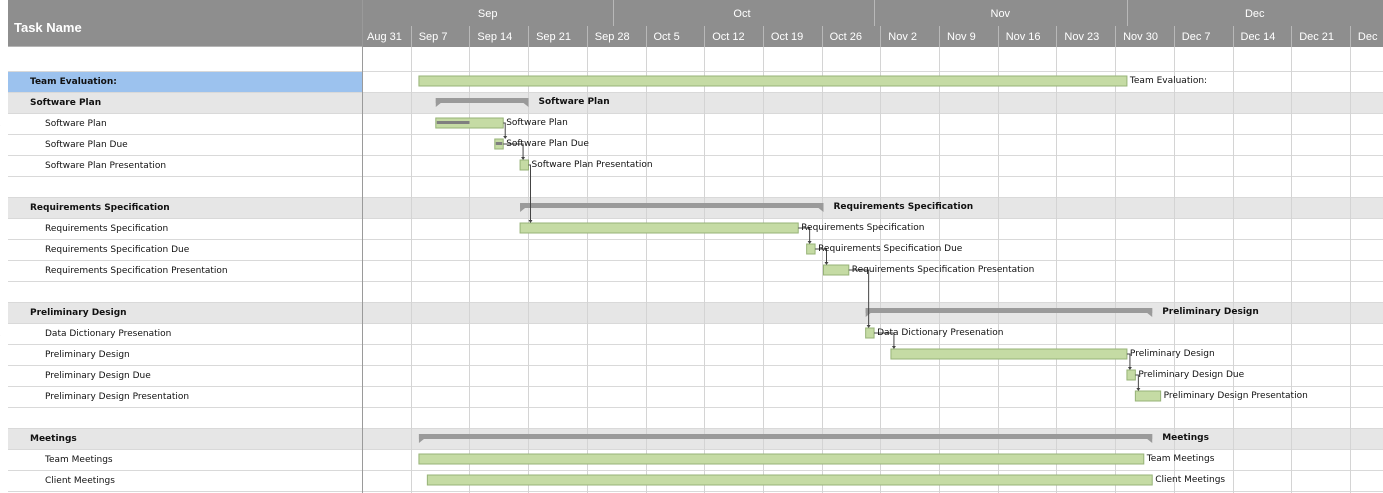  I want to click on task-row: Client Meetings, so click(185, 481).